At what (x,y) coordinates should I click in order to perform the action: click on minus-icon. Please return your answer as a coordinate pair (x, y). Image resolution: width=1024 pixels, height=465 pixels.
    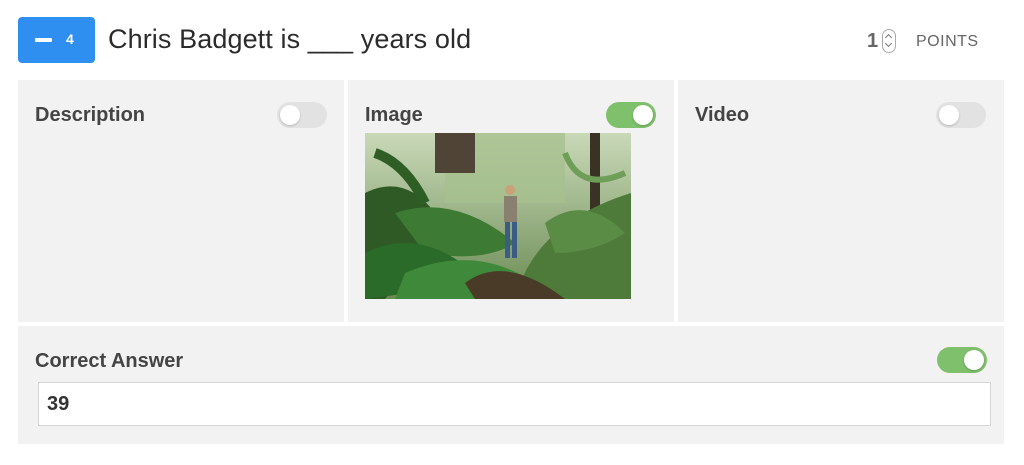
    Looking at the image, I should click on (43, 40).